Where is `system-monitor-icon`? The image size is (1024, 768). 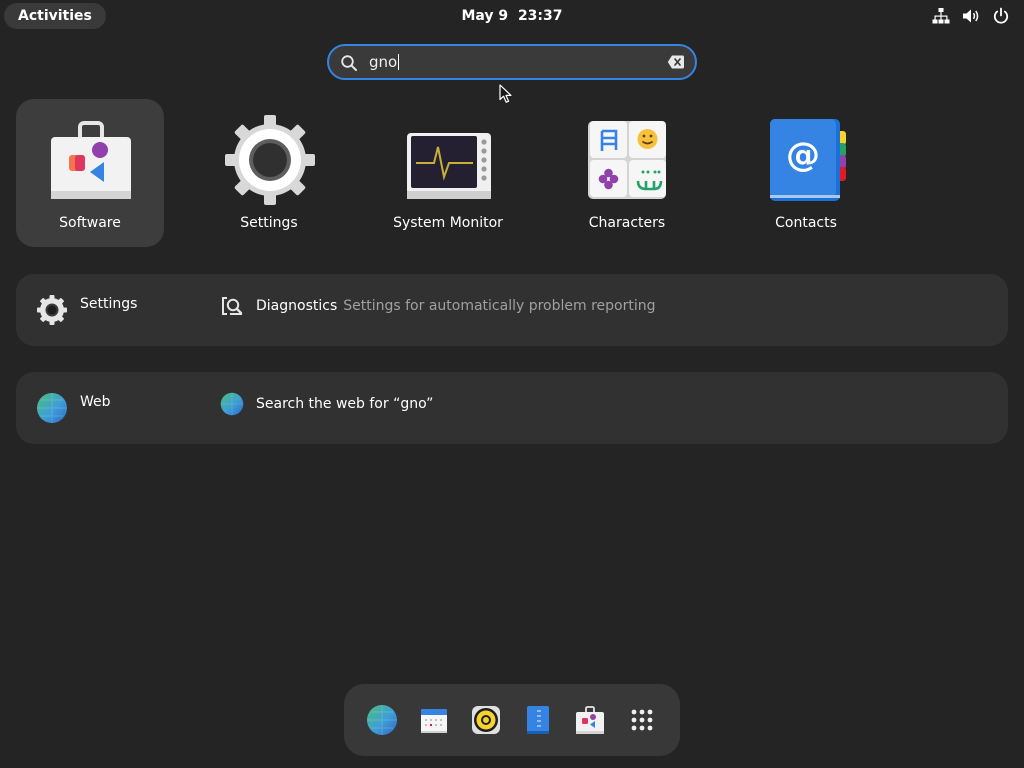
system-monitor-icon is located at coordinates (449, 166).